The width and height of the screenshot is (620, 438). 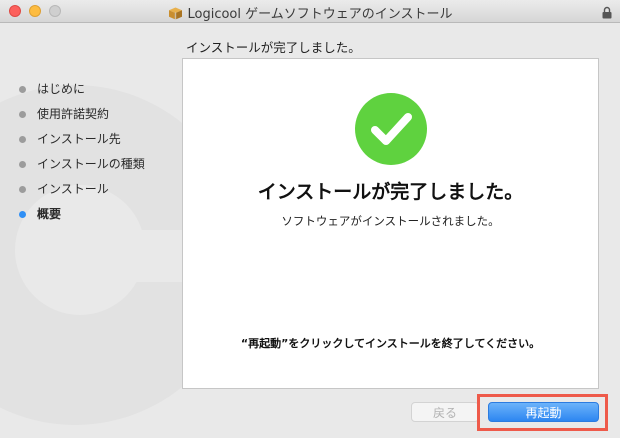 I want to click on restart-highlight-box, so click(x=542, y=412).